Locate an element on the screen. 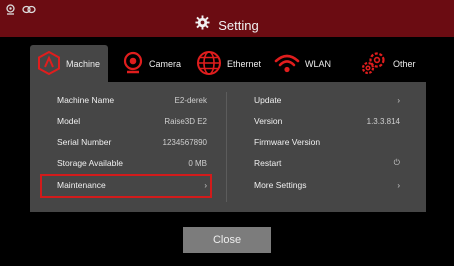 This screenshot has height=266, width=454. machine-name-label: Machine Name is located at coordinates (86, 100).